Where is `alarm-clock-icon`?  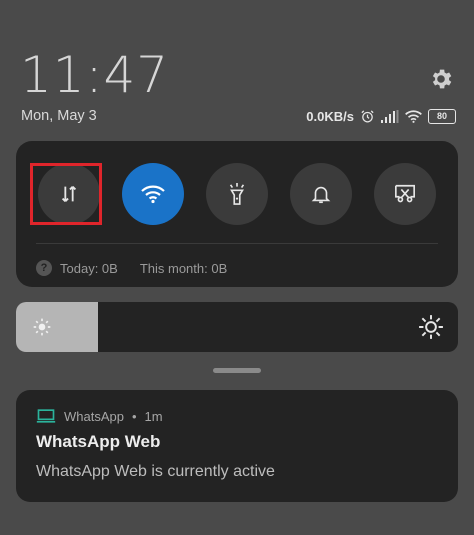
alarm-clock-icon is located at coordinates (367, 115).